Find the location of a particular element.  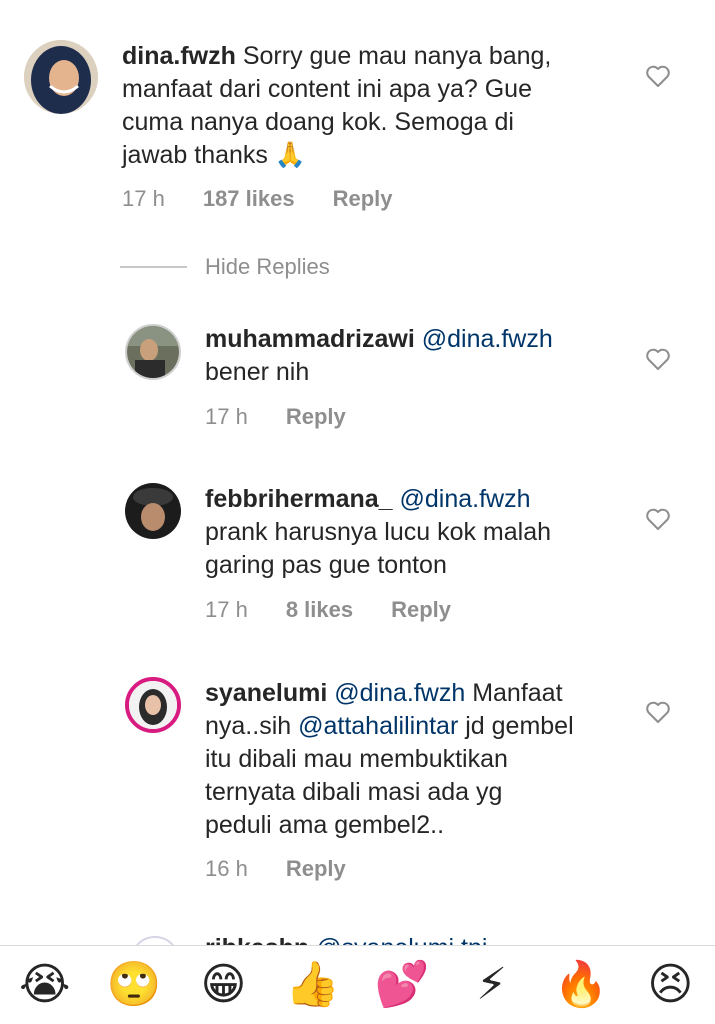

comment-text: manfaat dari content ini apa ya? Gue is located at coordinates (327, 89).